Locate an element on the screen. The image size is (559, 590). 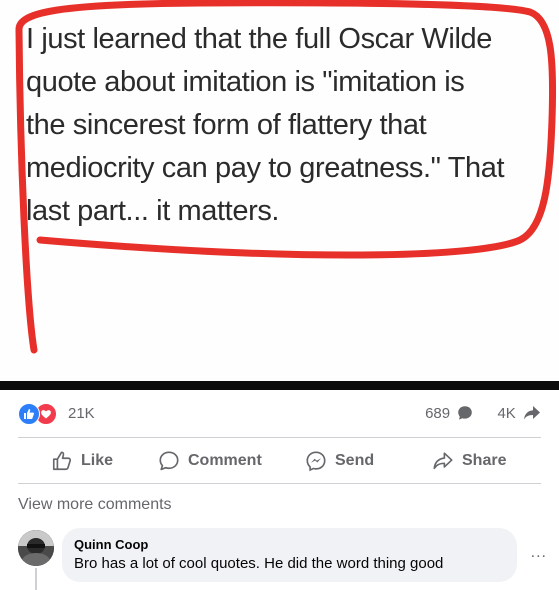
reactions-summary: 21K 689 4K is located at coordinates (279, 414).